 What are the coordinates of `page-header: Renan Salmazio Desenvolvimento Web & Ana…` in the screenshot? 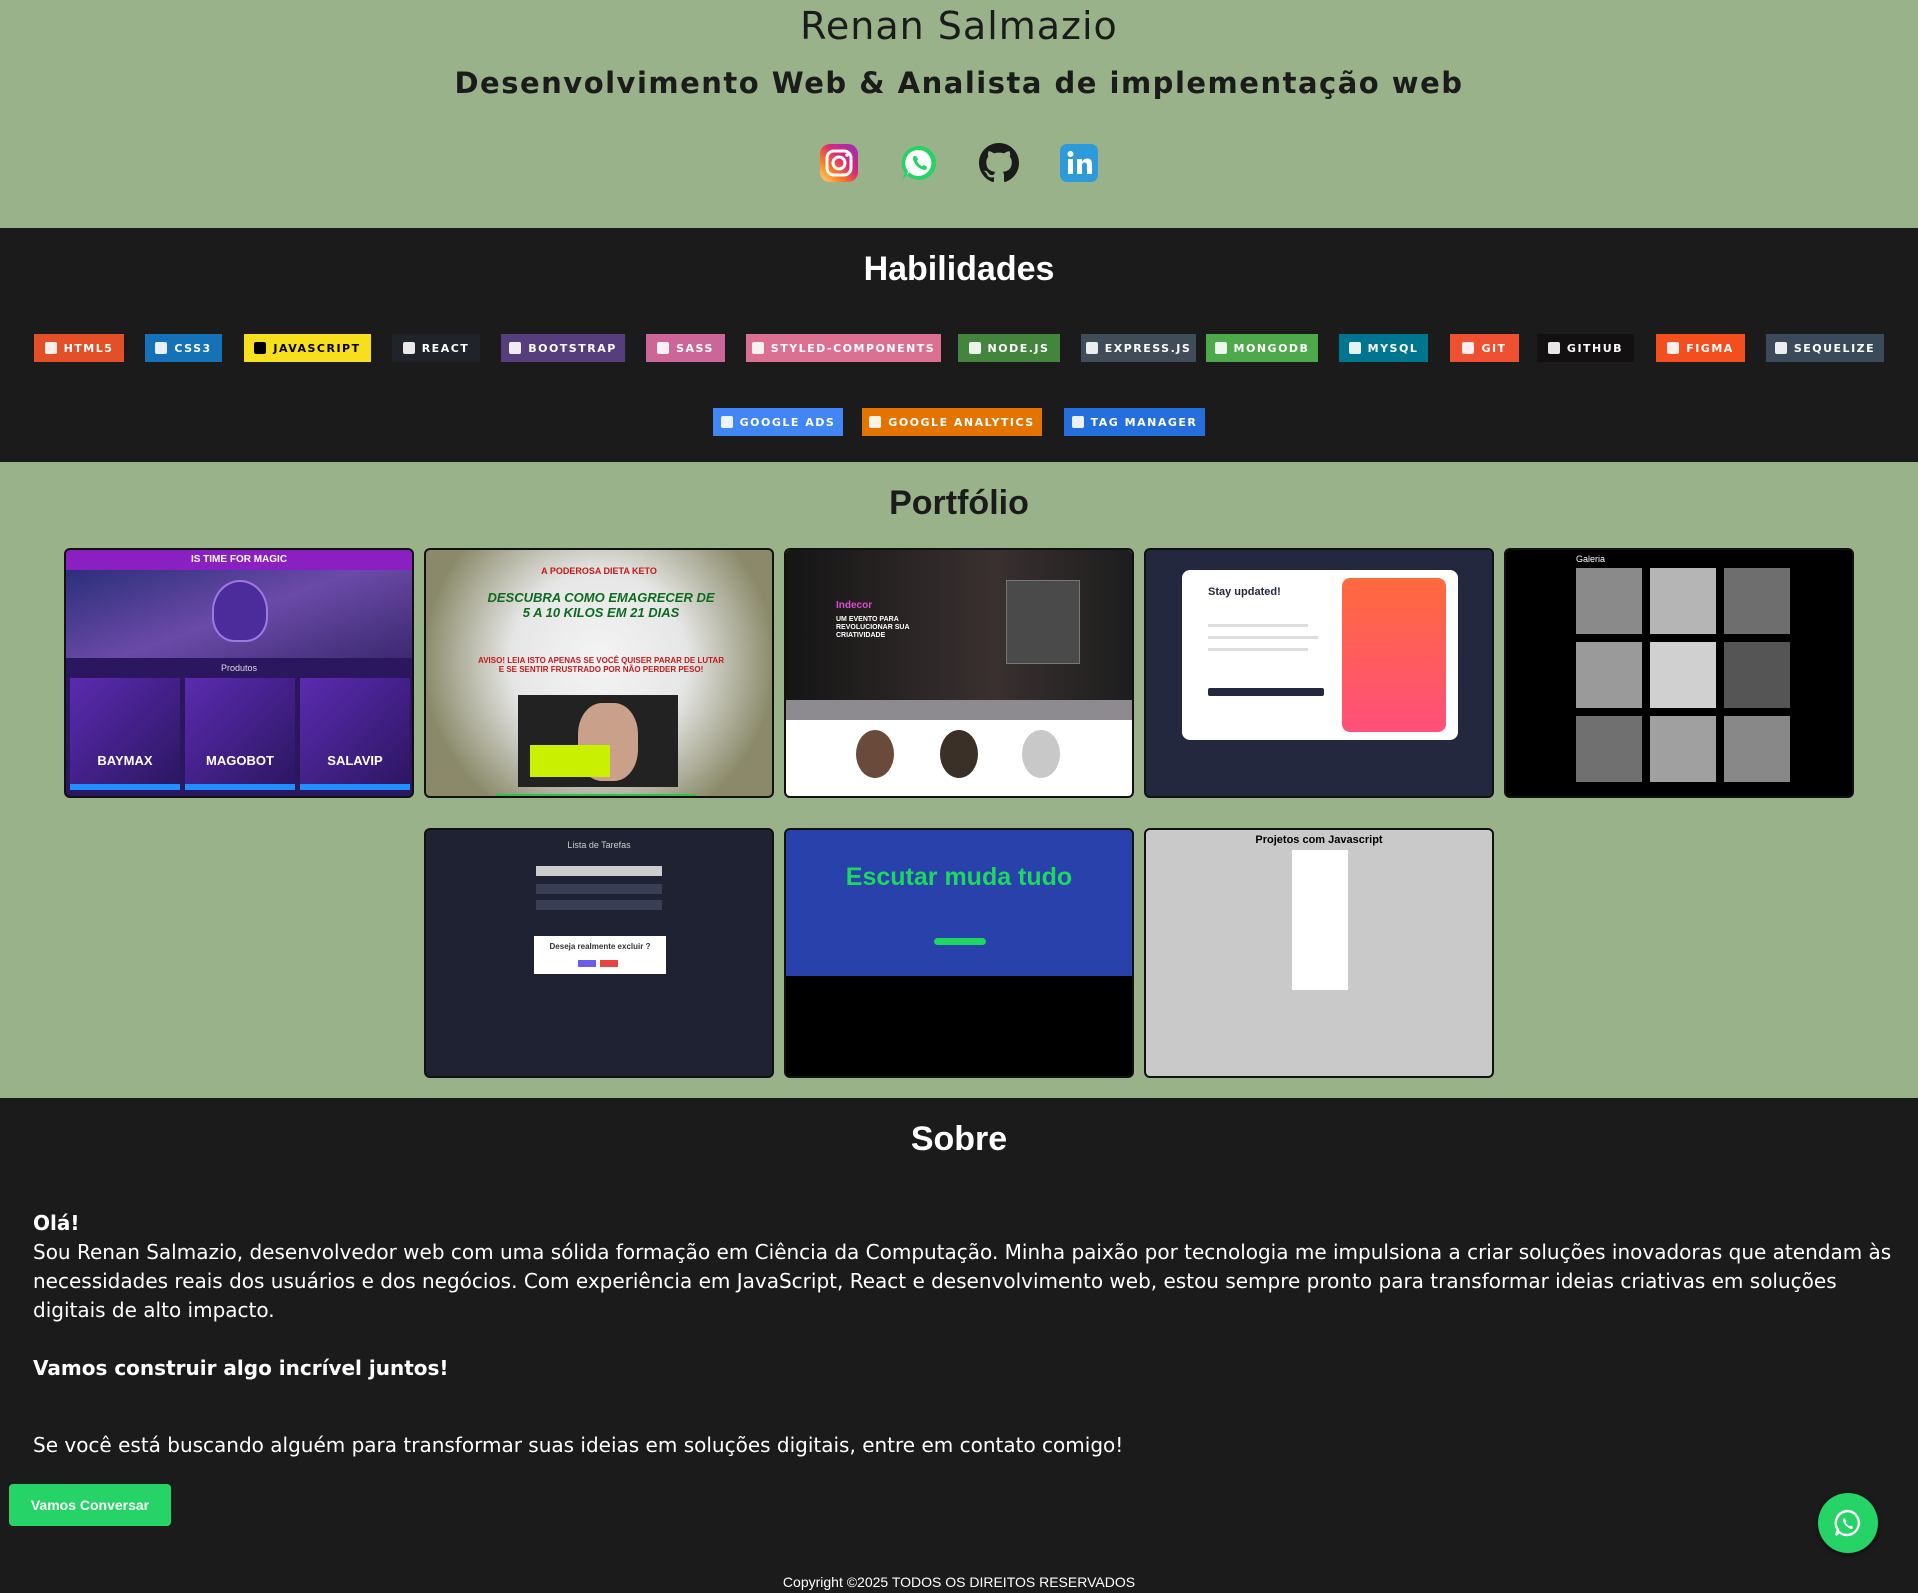 It's located at (959, 114).